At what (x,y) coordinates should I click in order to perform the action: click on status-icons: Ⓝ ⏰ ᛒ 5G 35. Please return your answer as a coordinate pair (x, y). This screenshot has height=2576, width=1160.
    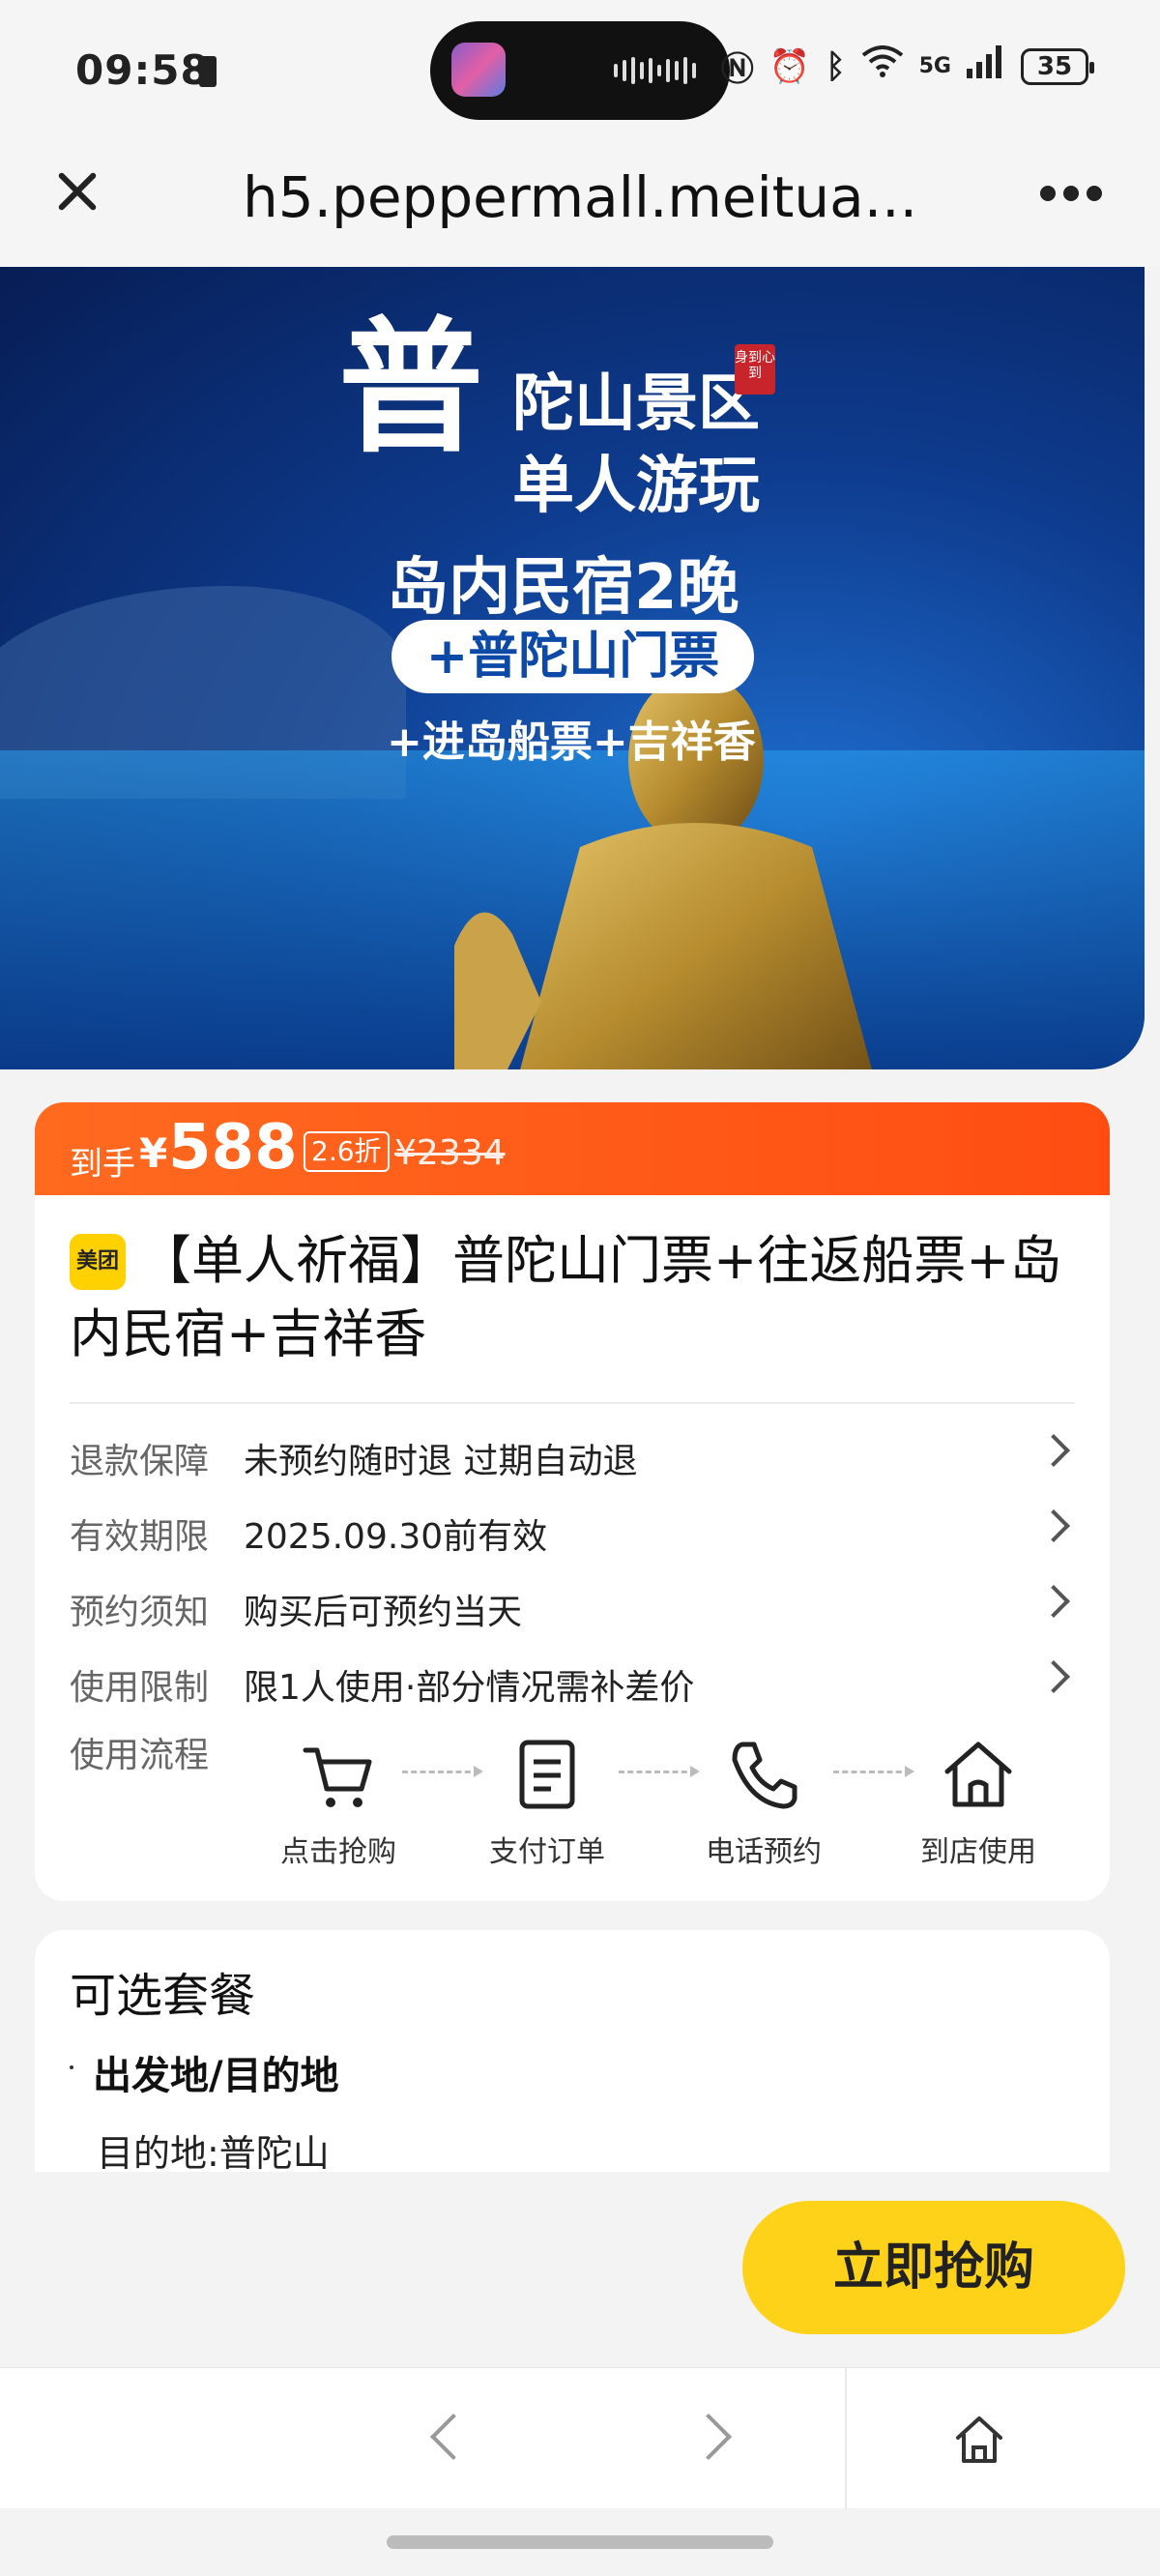
    Looking at the image, I should click on (907, 66).